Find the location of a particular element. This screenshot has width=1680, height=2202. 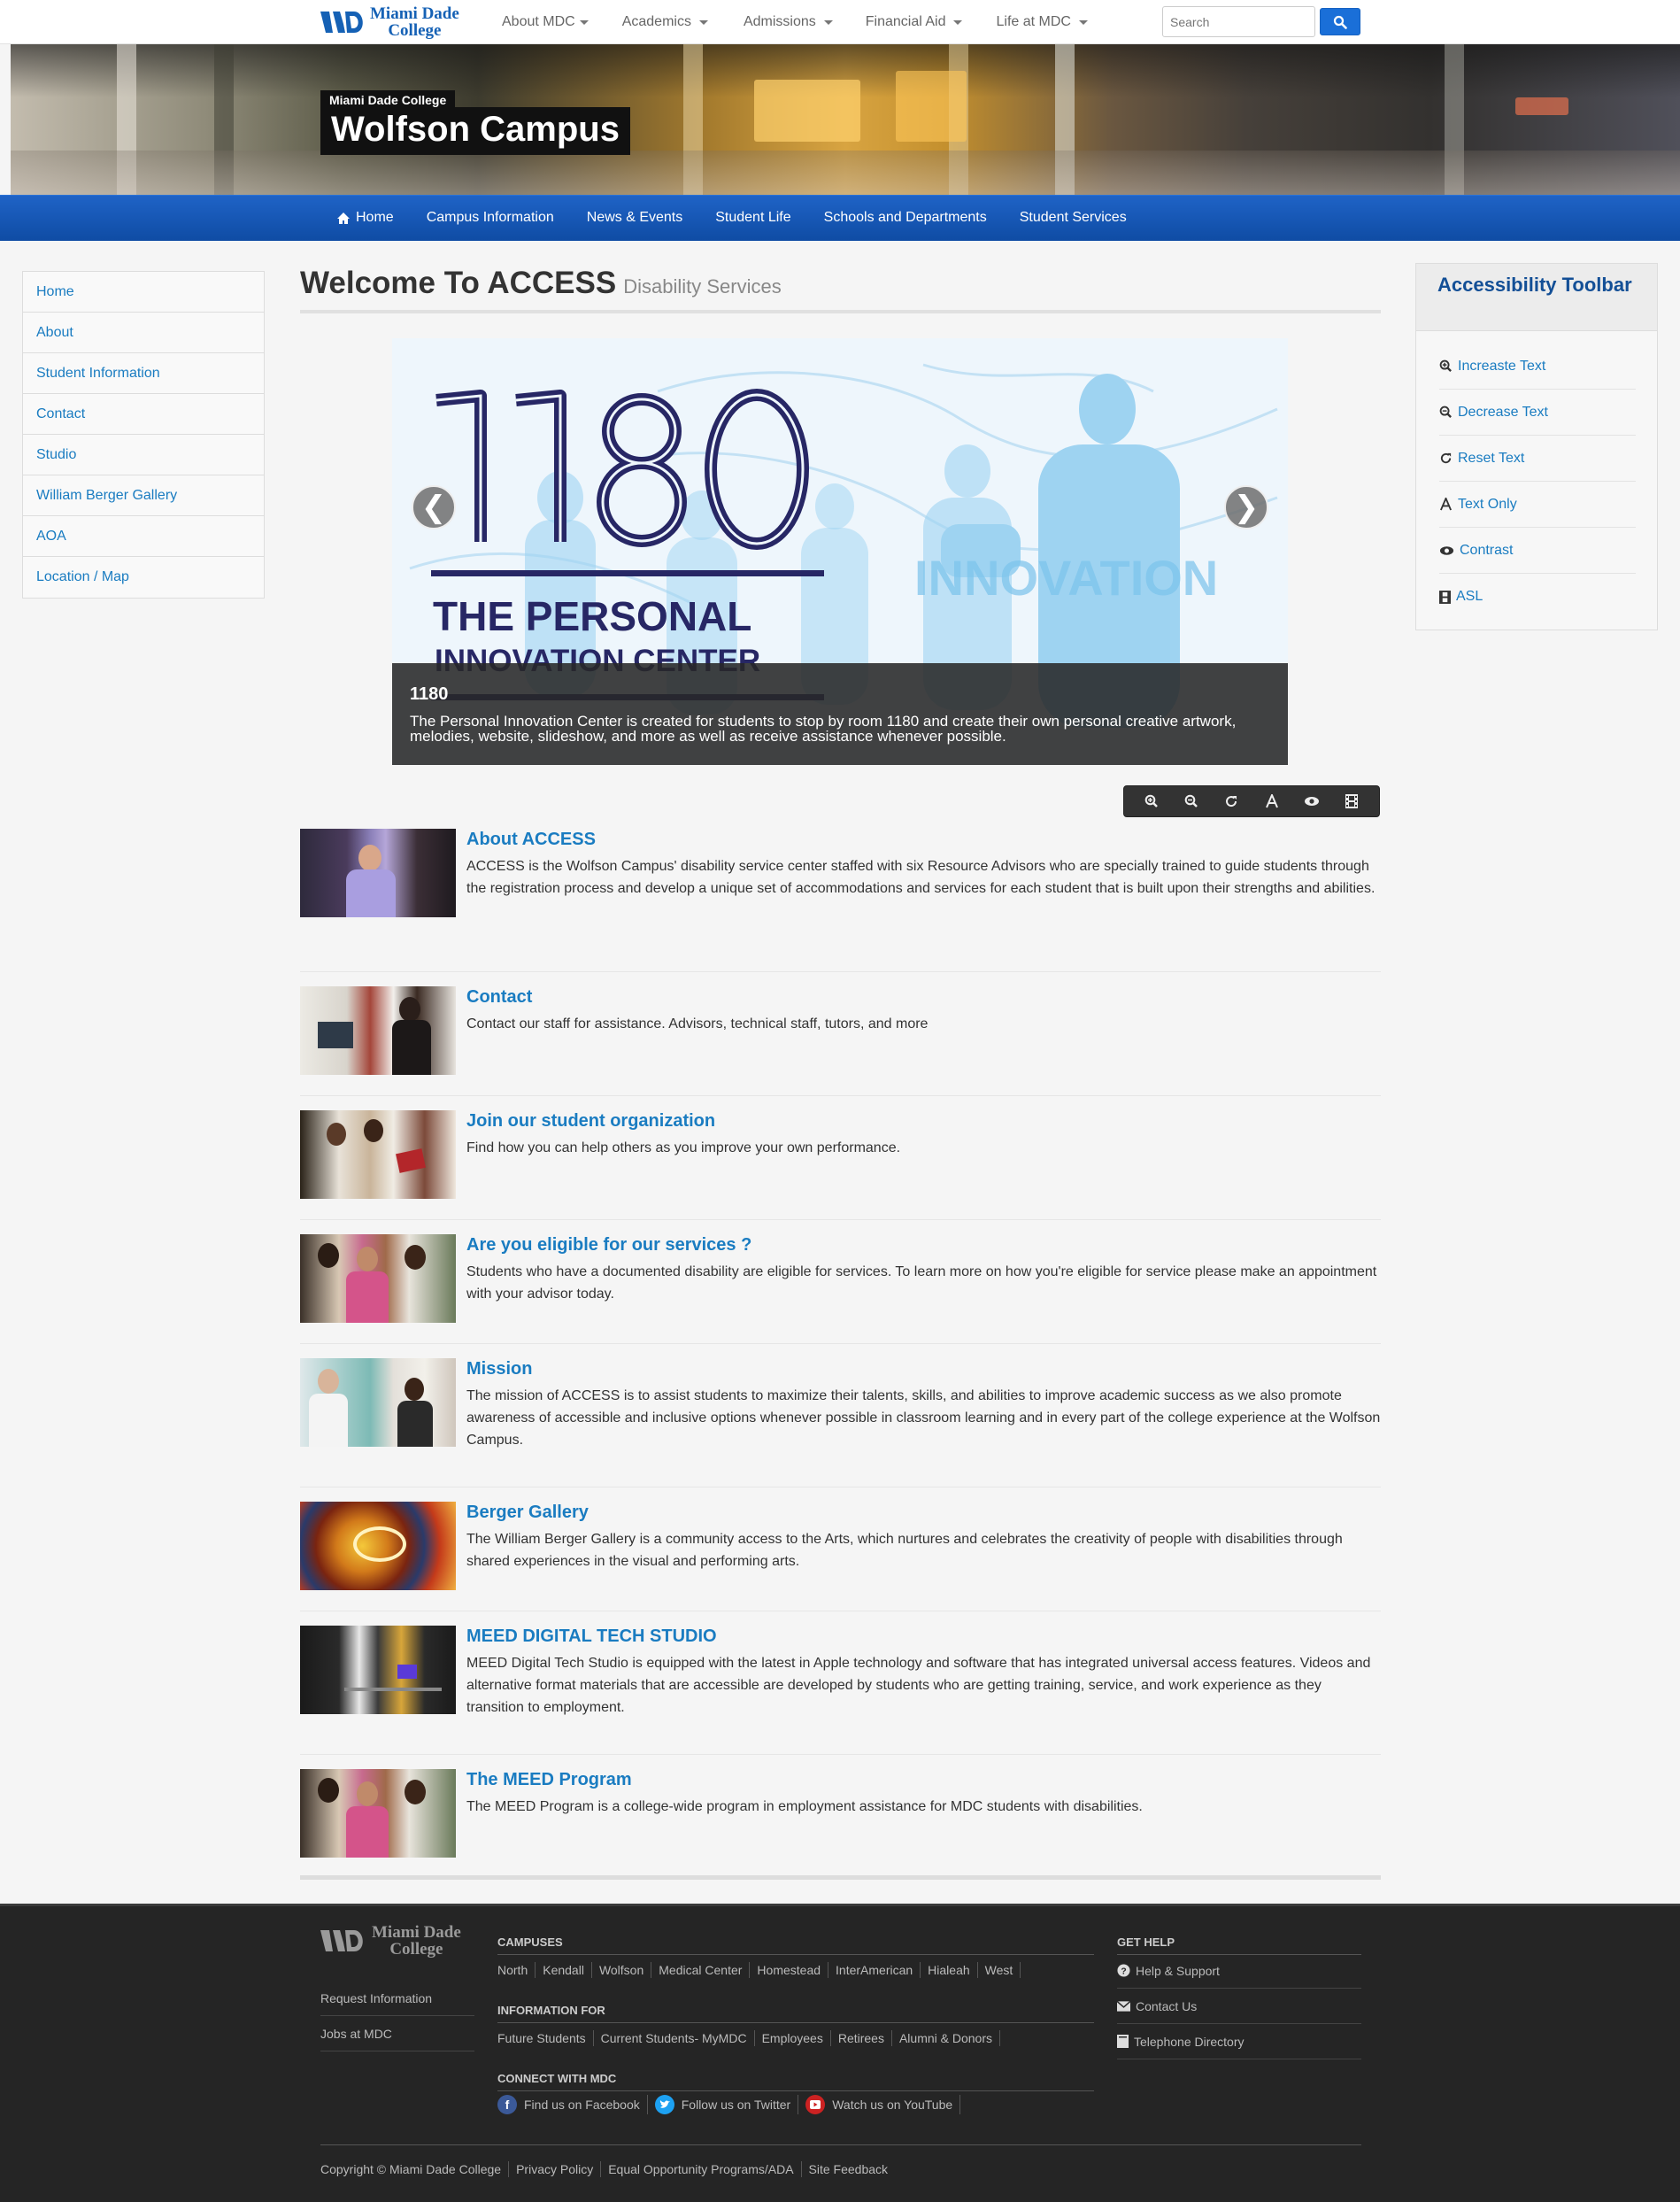

mainnav-student-life: Student Life is located at coordinates (752, 218).